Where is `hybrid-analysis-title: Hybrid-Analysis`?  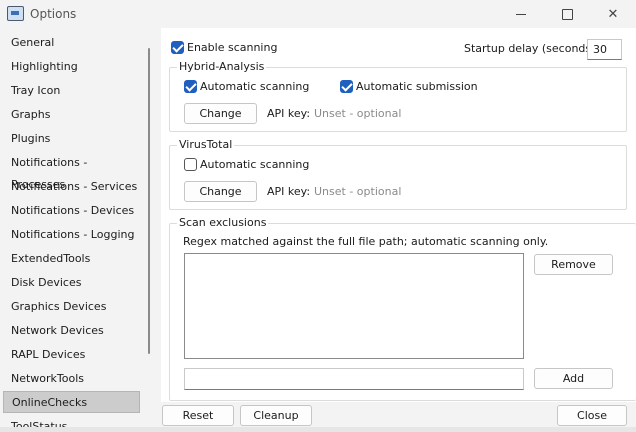
hybrid-analysis-title: Hybrid-Analysis is located at coordinates (222, 66).